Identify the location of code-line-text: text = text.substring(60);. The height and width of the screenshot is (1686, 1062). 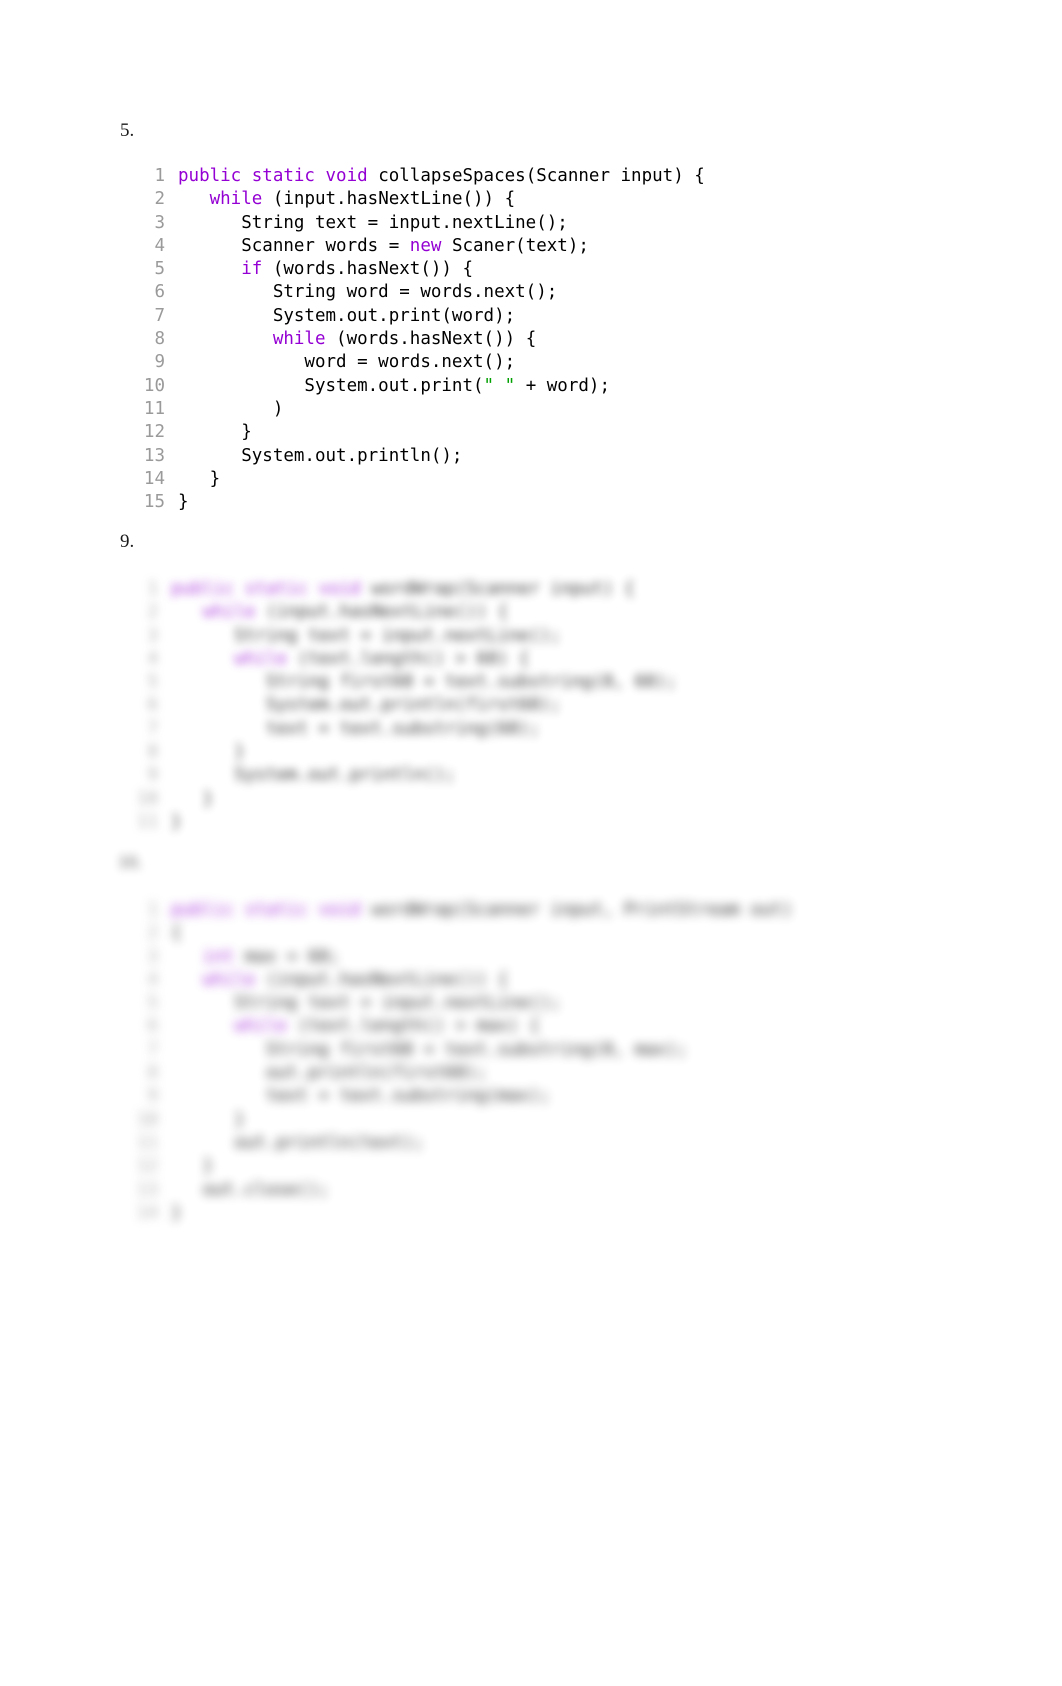
(355, 729).